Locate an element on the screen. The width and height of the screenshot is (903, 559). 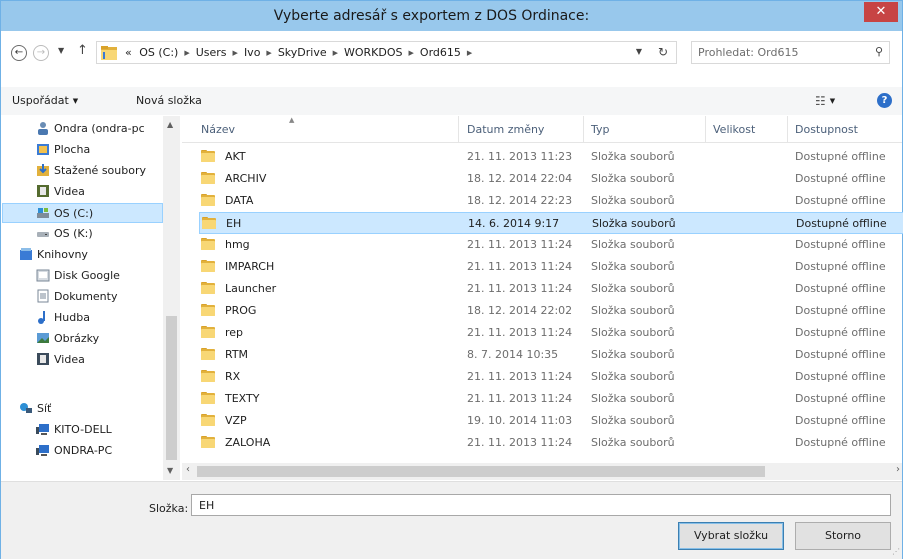
nav-item-dokumenty: Dokumenty is located at coordinates (76, 297).